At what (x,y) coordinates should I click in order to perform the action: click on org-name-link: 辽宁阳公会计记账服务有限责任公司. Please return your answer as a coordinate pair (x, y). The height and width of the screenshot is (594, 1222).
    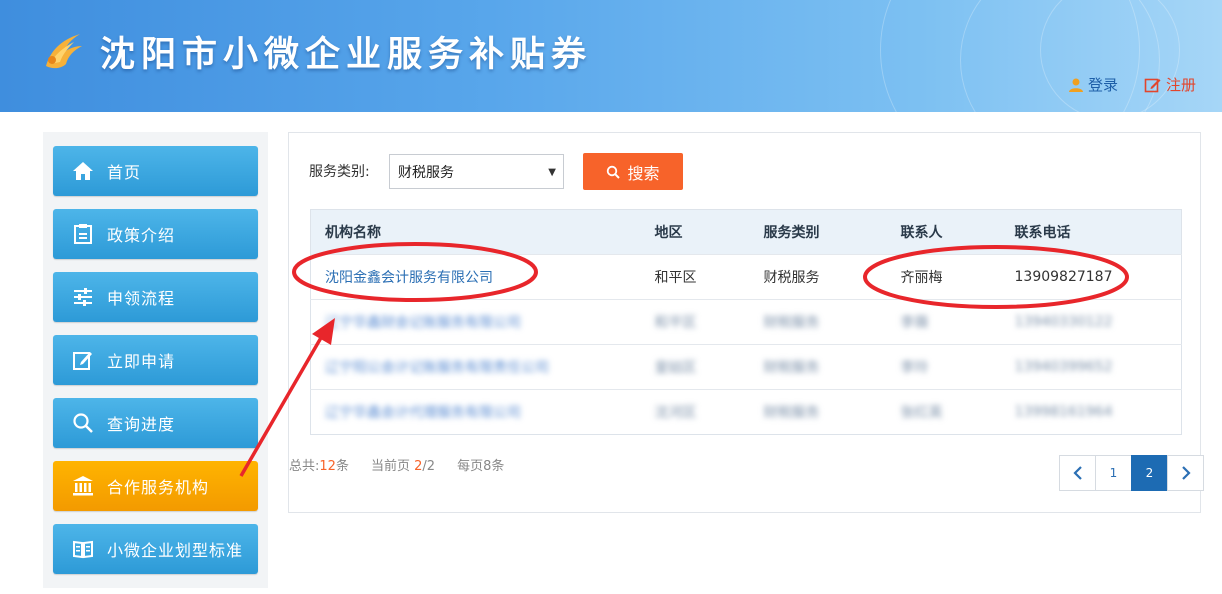
    Looking at the image, I should click on (475, 367).